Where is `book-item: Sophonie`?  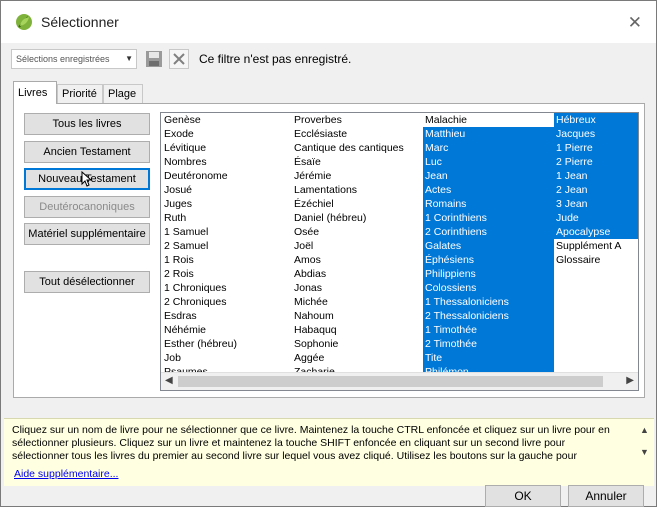
book-item: Sophonie is located at coordinates (357, 344).